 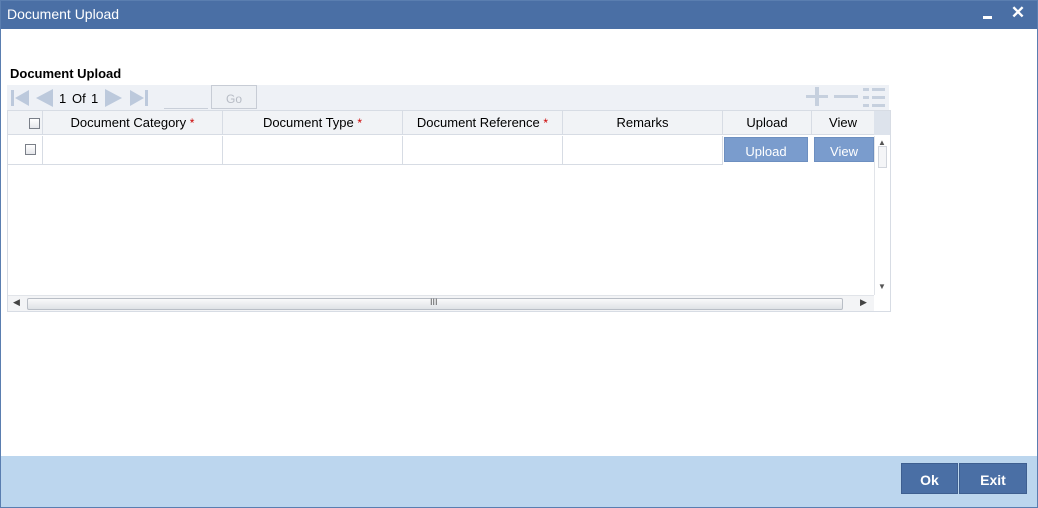 I want to click on column-header-remarks: Remarks, so click(x=643, y=123).